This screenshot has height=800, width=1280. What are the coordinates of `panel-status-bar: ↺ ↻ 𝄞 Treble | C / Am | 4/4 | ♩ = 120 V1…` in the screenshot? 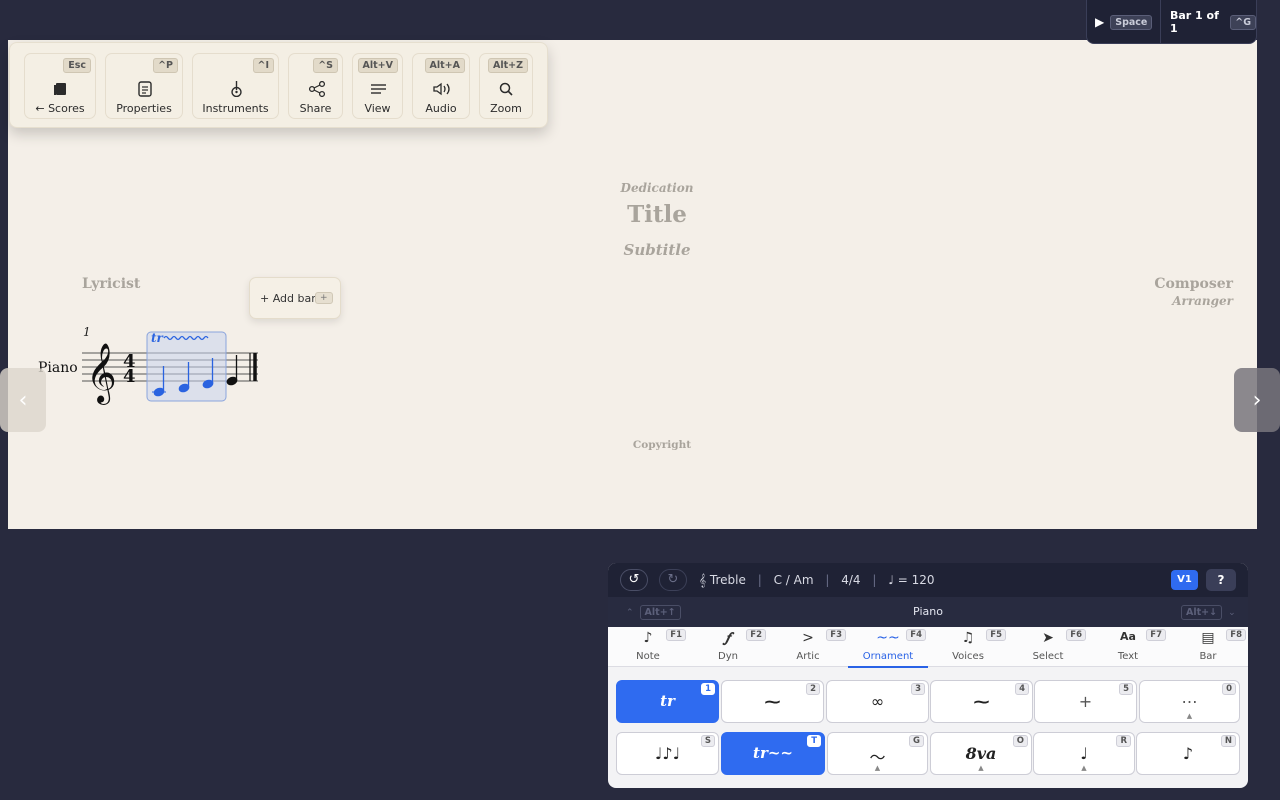 It's located at (928, 580).